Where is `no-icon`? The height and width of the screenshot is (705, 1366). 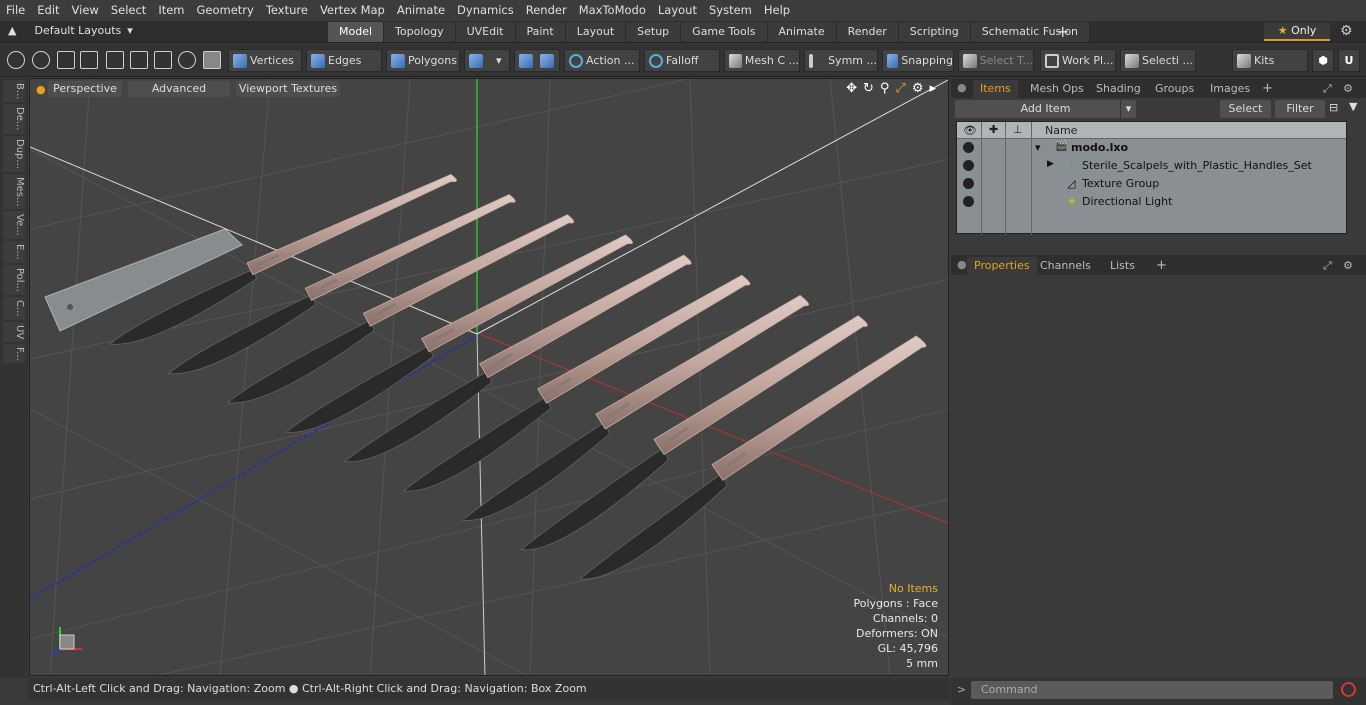 no-icon is located at coordinates (187, 60).